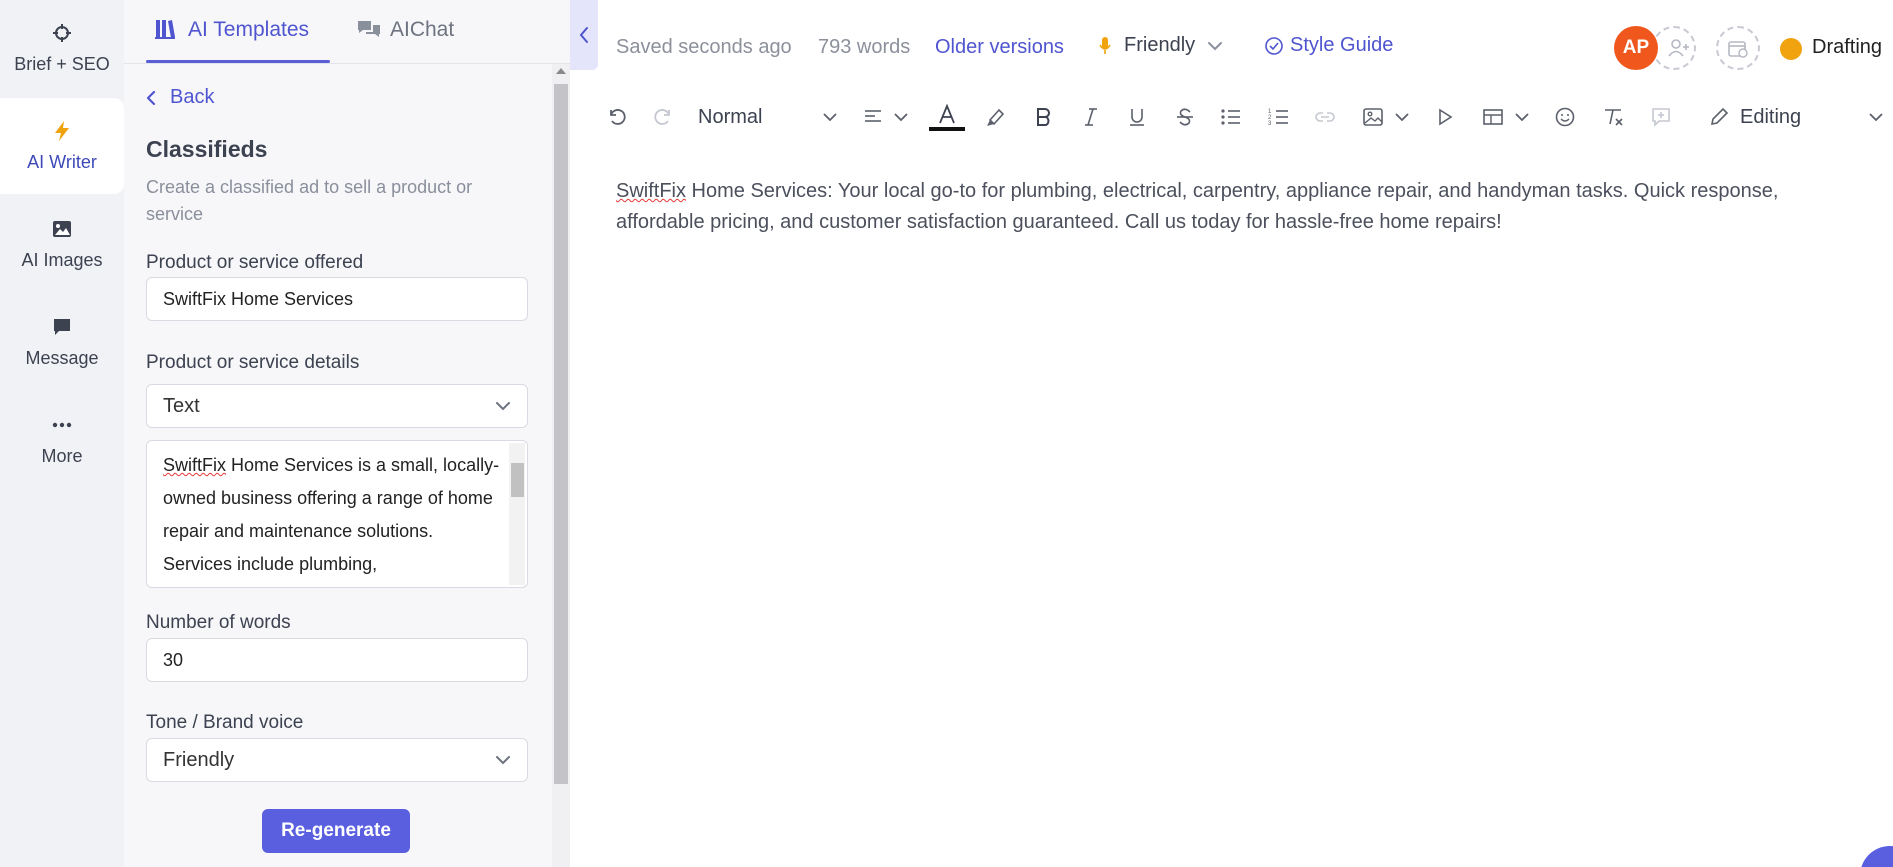  I want to click on style-guide-label: Style Guide, so click(1342, 45).